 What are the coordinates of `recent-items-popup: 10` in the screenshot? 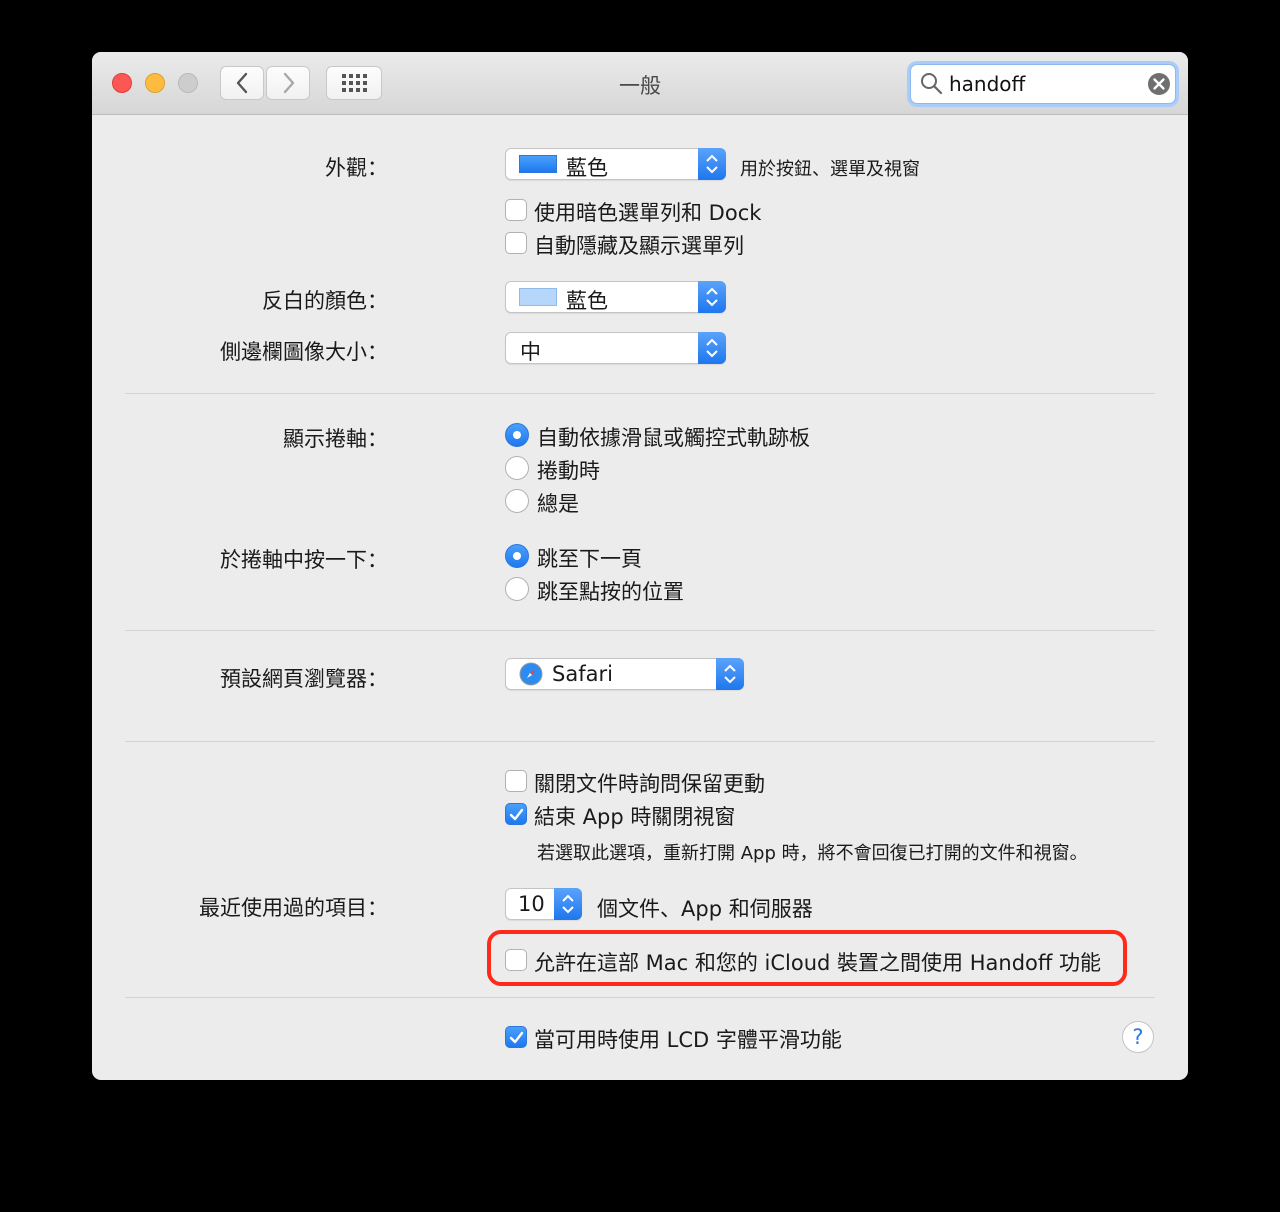 It's located at (543, 904).